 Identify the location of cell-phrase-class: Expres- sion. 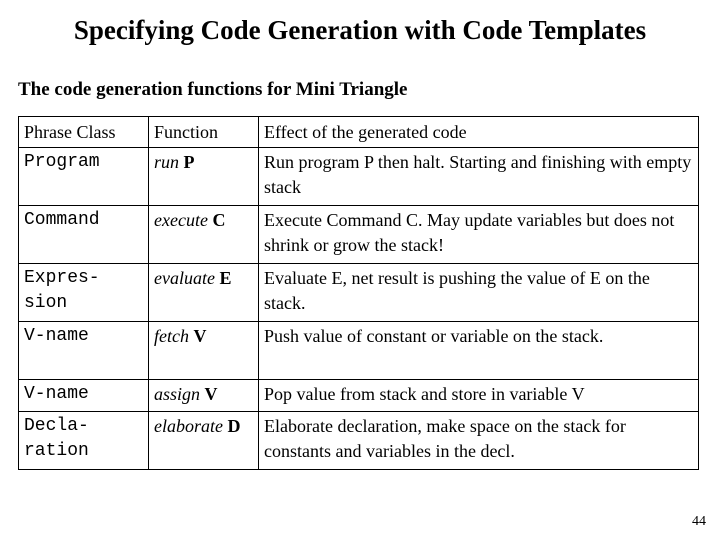
(83, 292).